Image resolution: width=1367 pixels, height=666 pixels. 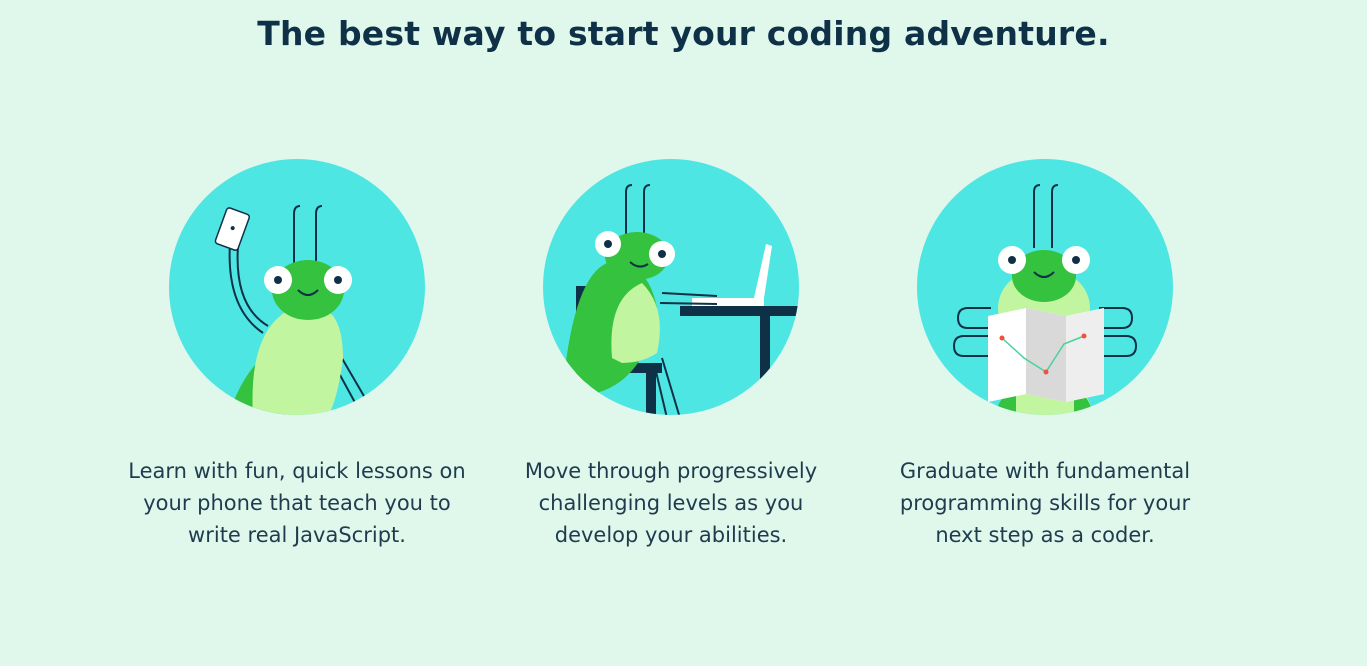 What do you see at coordinates (671, 535) in the screenshot?
I see `caption-line: develop your abilities.` at bounding box center [671, 535].